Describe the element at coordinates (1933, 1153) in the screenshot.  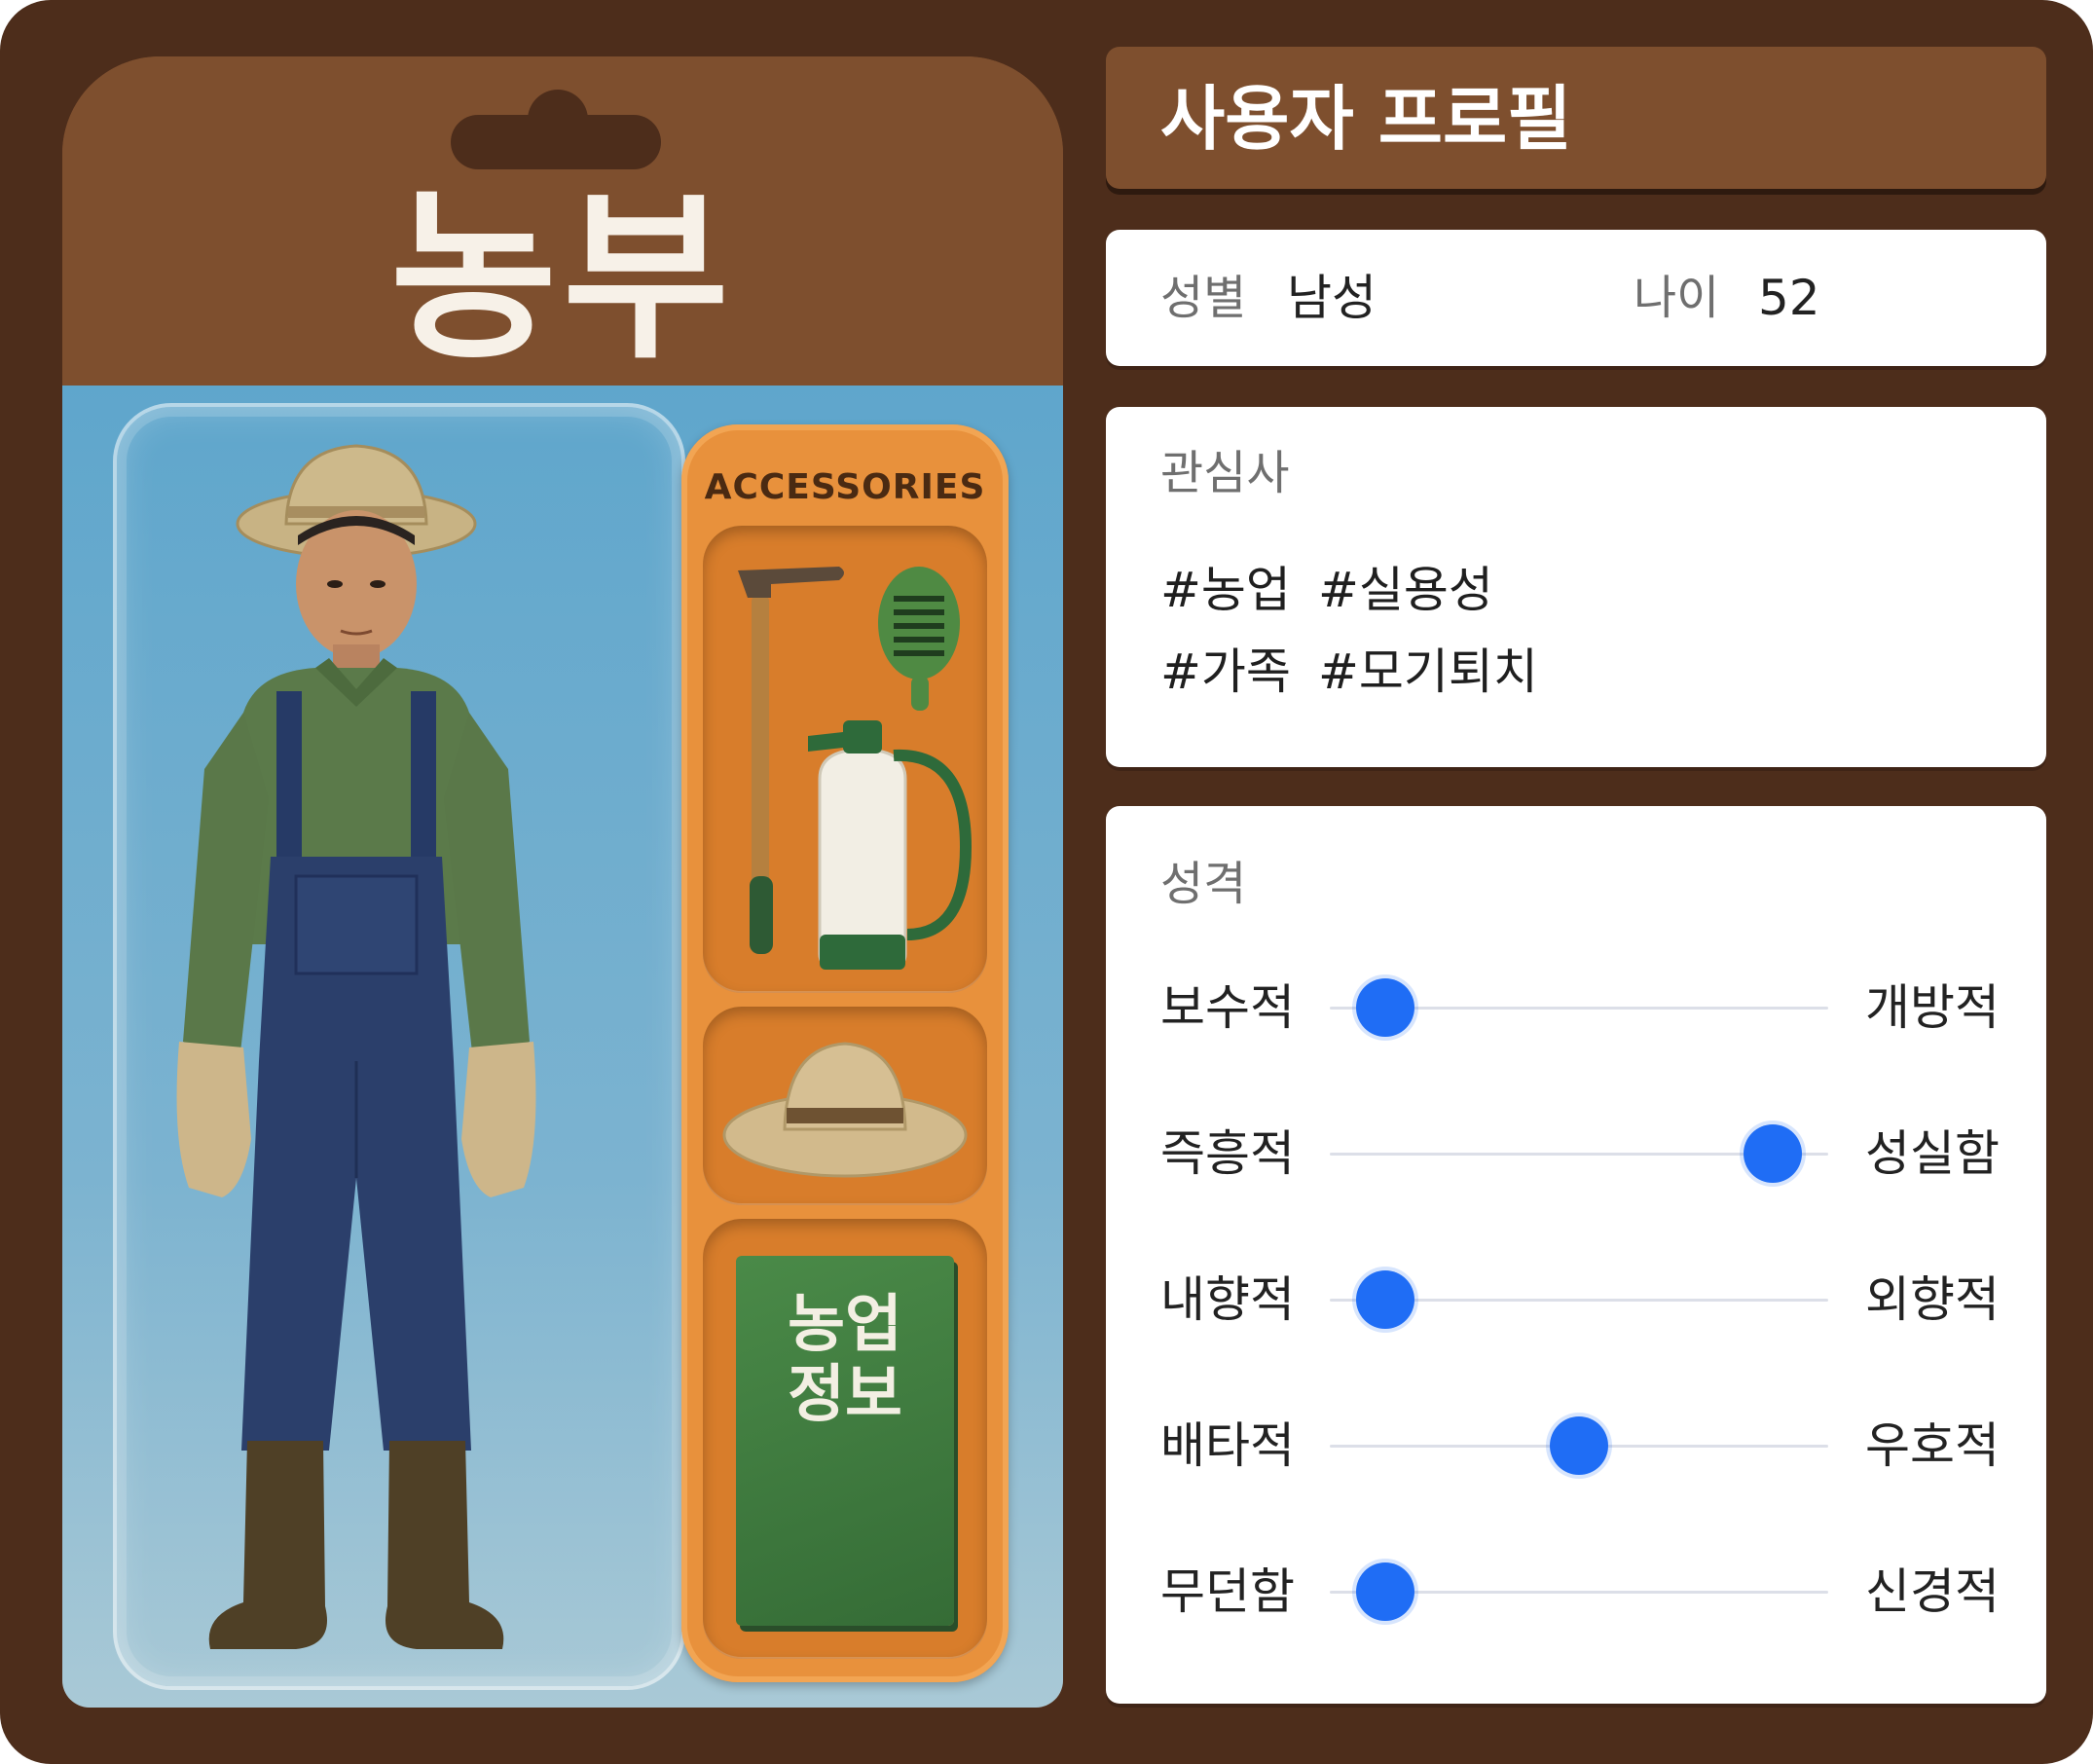
I see `trait-right-label: 성실함` at that location.